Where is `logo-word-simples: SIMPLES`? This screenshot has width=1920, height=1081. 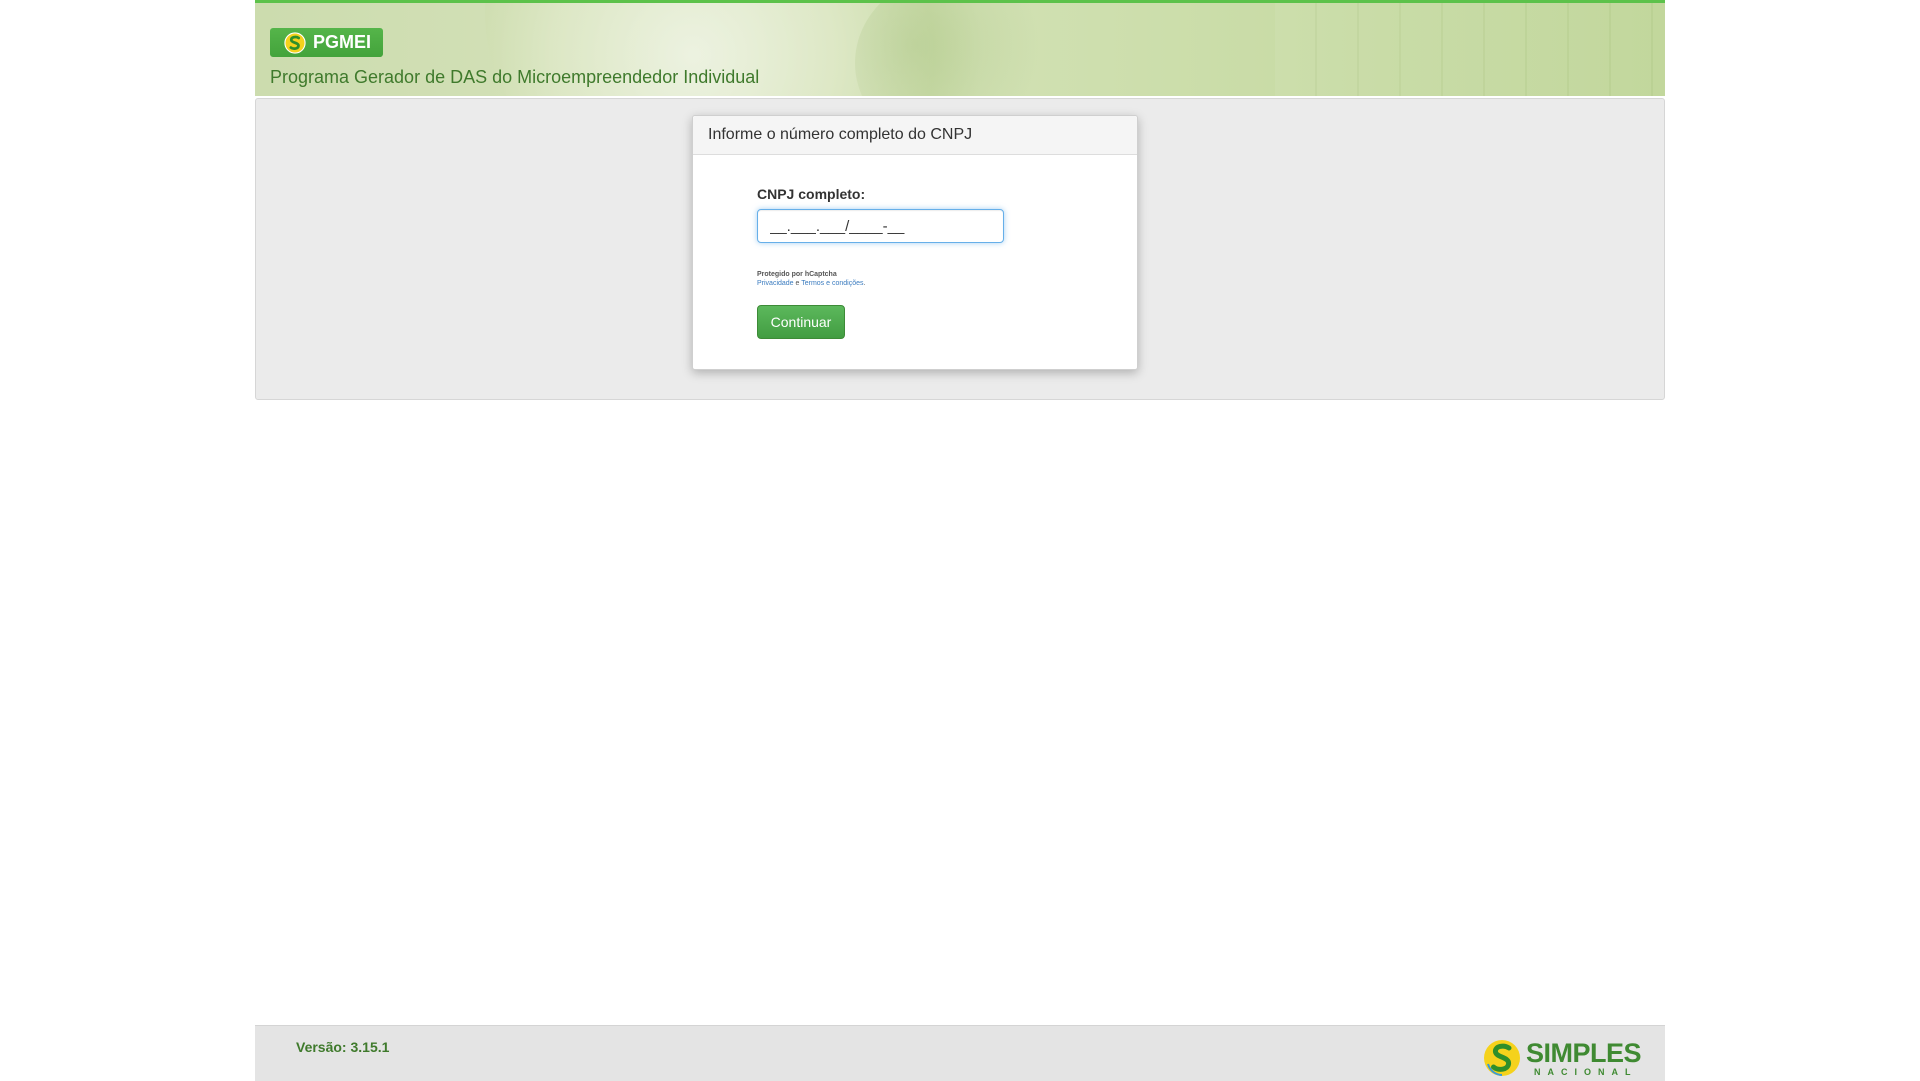 logo-word-simples: SIMPLES is located at coordinates (1583, 1052).